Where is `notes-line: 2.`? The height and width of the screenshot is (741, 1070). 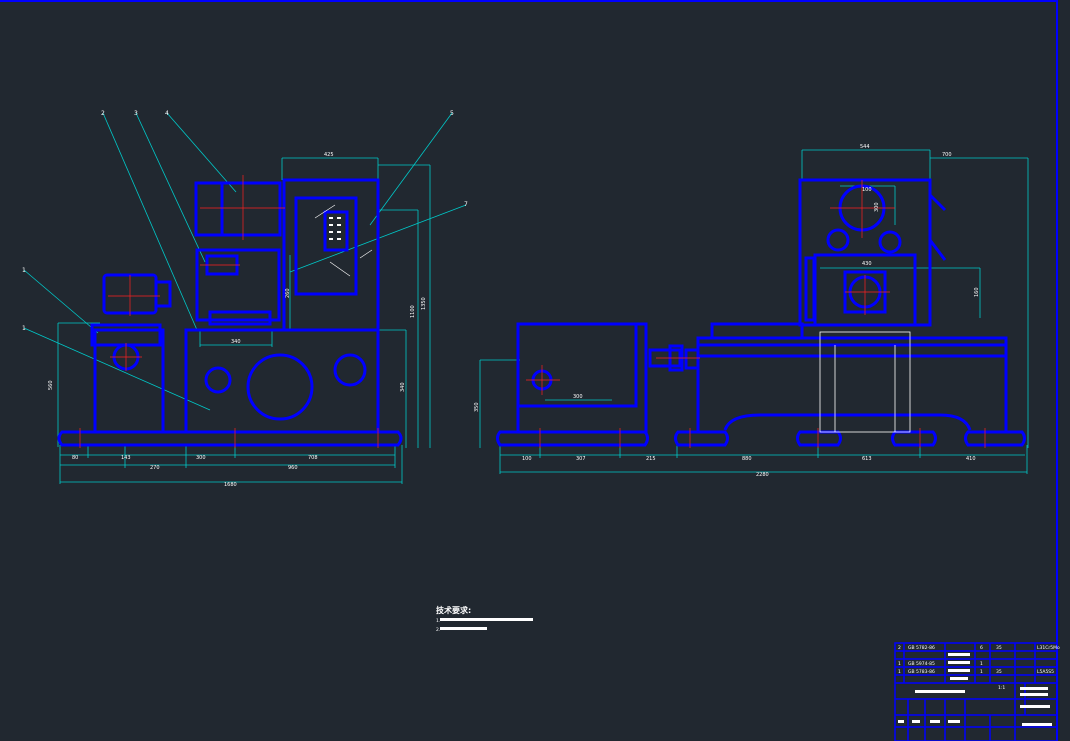
notes-line: 2. is located at coordinates (438, 630).